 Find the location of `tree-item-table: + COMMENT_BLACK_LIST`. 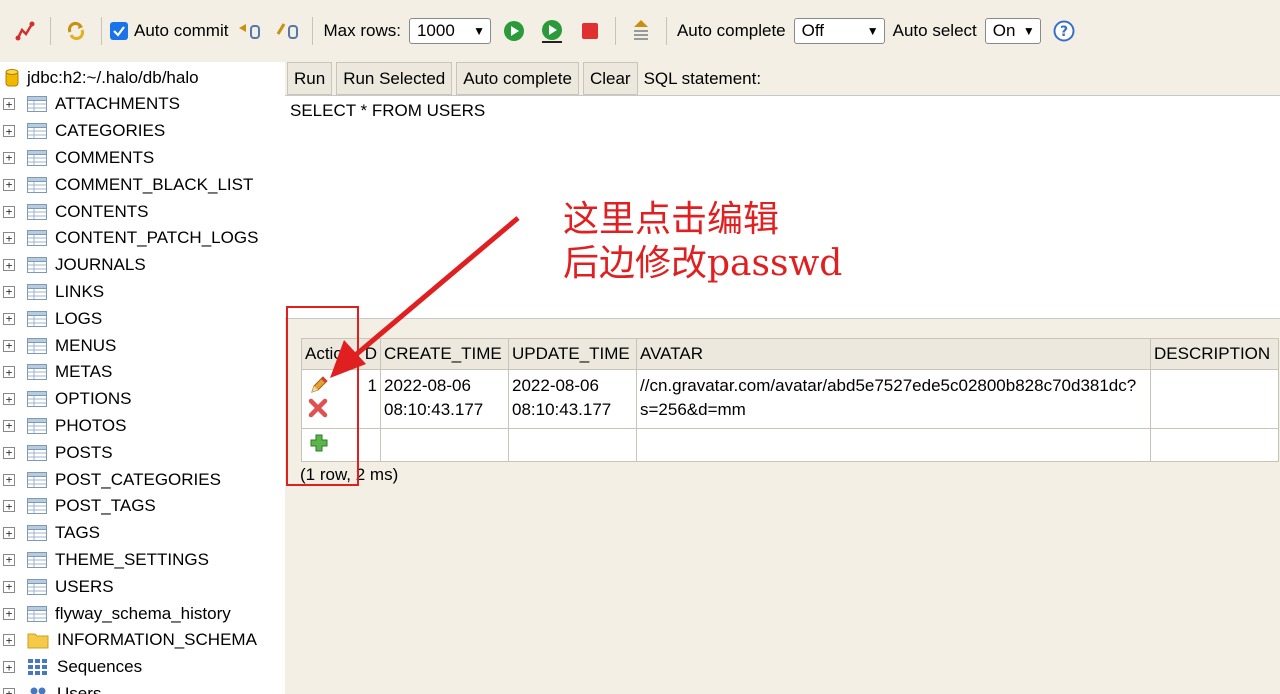

tree-item-table: + COMMENT_BLACK_LIST is located at coordinates (142, 184).